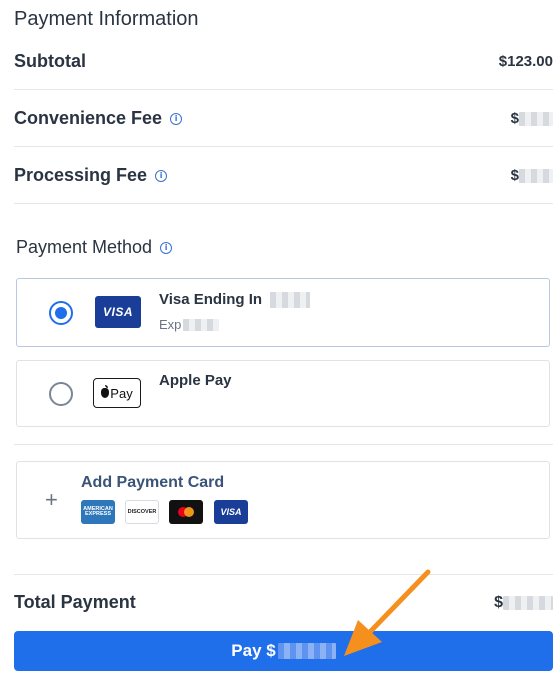  Describe the element at coordinates (75, 602) in the screenshot. I see `total-payment-label: Total Payment` at that location.